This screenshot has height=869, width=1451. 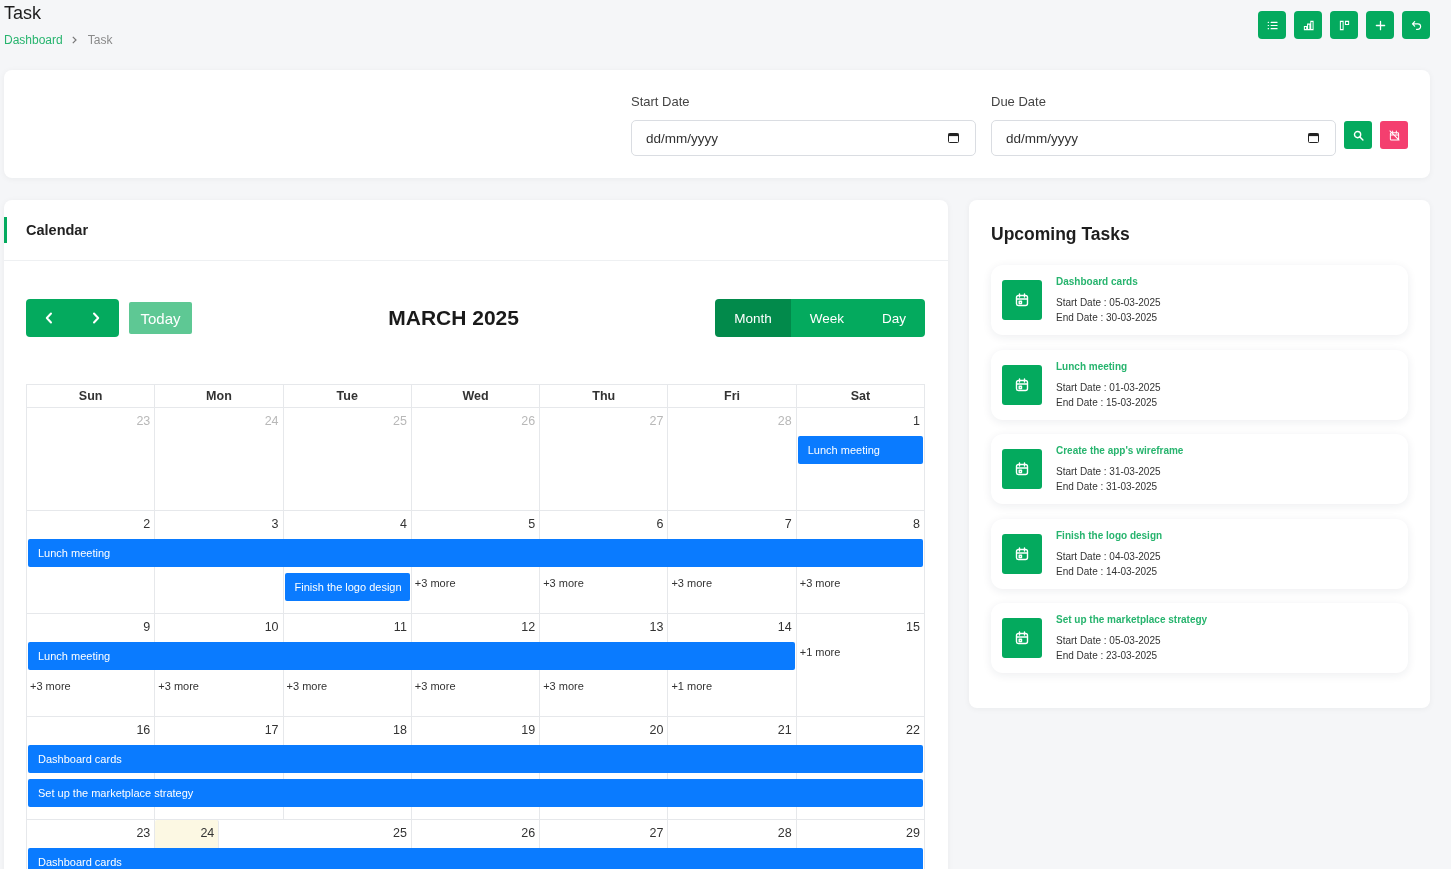 What do you see at coordinates (400, 627) in the screenshot?
I see `day-number: 11` at bounding box center [400, 627].